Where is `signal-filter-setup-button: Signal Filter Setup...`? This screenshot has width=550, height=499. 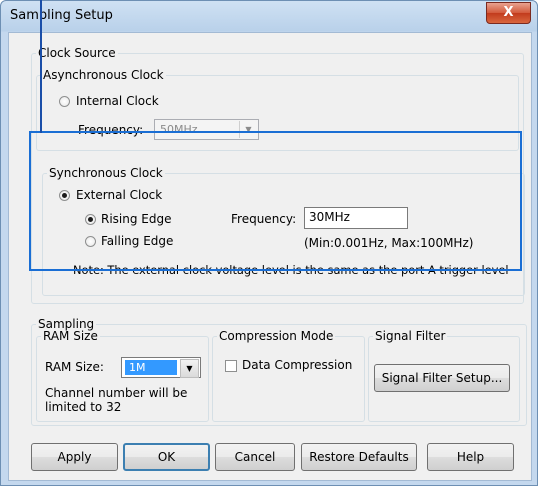 signal-filter-setup-button: Signal Filter Setup... is located at coordinates (442, 378).